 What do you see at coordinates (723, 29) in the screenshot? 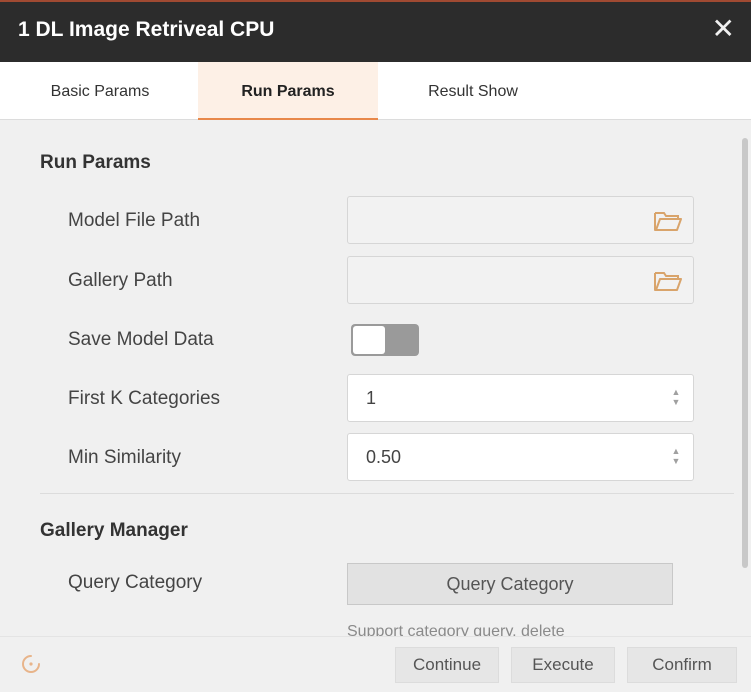
I see `close-icon: ✕` at bounding box center [723, 29].